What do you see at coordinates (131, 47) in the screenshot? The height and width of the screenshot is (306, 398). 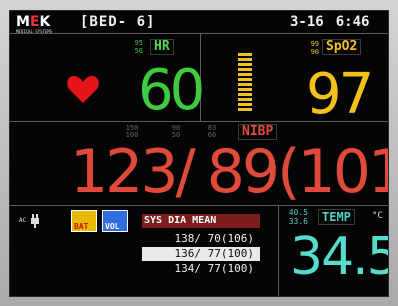 I see `hr-limits: 95 56` at bounding box center [131, 47].